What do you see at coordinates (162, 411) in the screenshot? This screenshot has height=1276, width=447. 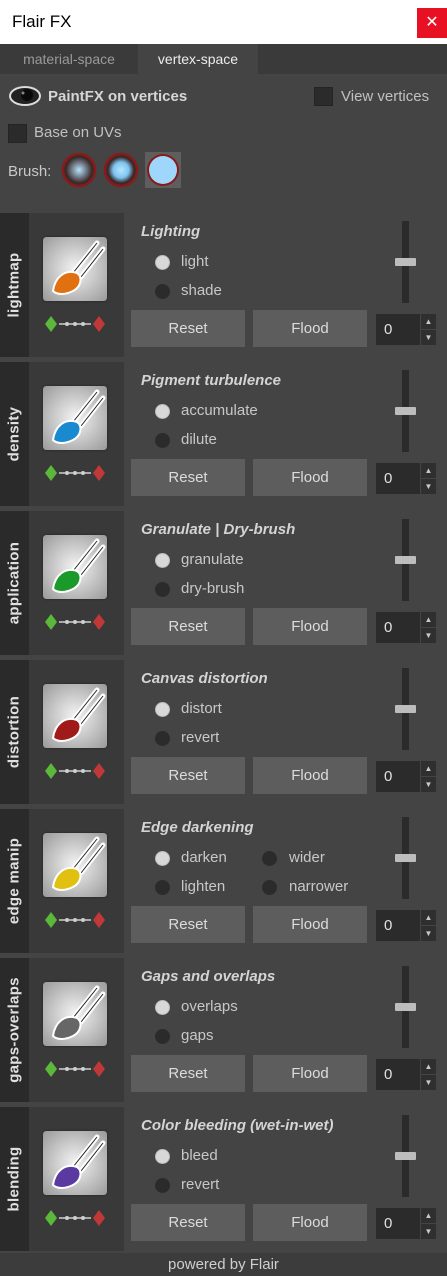 I see `radio-accumulate` at bounding box center [162, 411].